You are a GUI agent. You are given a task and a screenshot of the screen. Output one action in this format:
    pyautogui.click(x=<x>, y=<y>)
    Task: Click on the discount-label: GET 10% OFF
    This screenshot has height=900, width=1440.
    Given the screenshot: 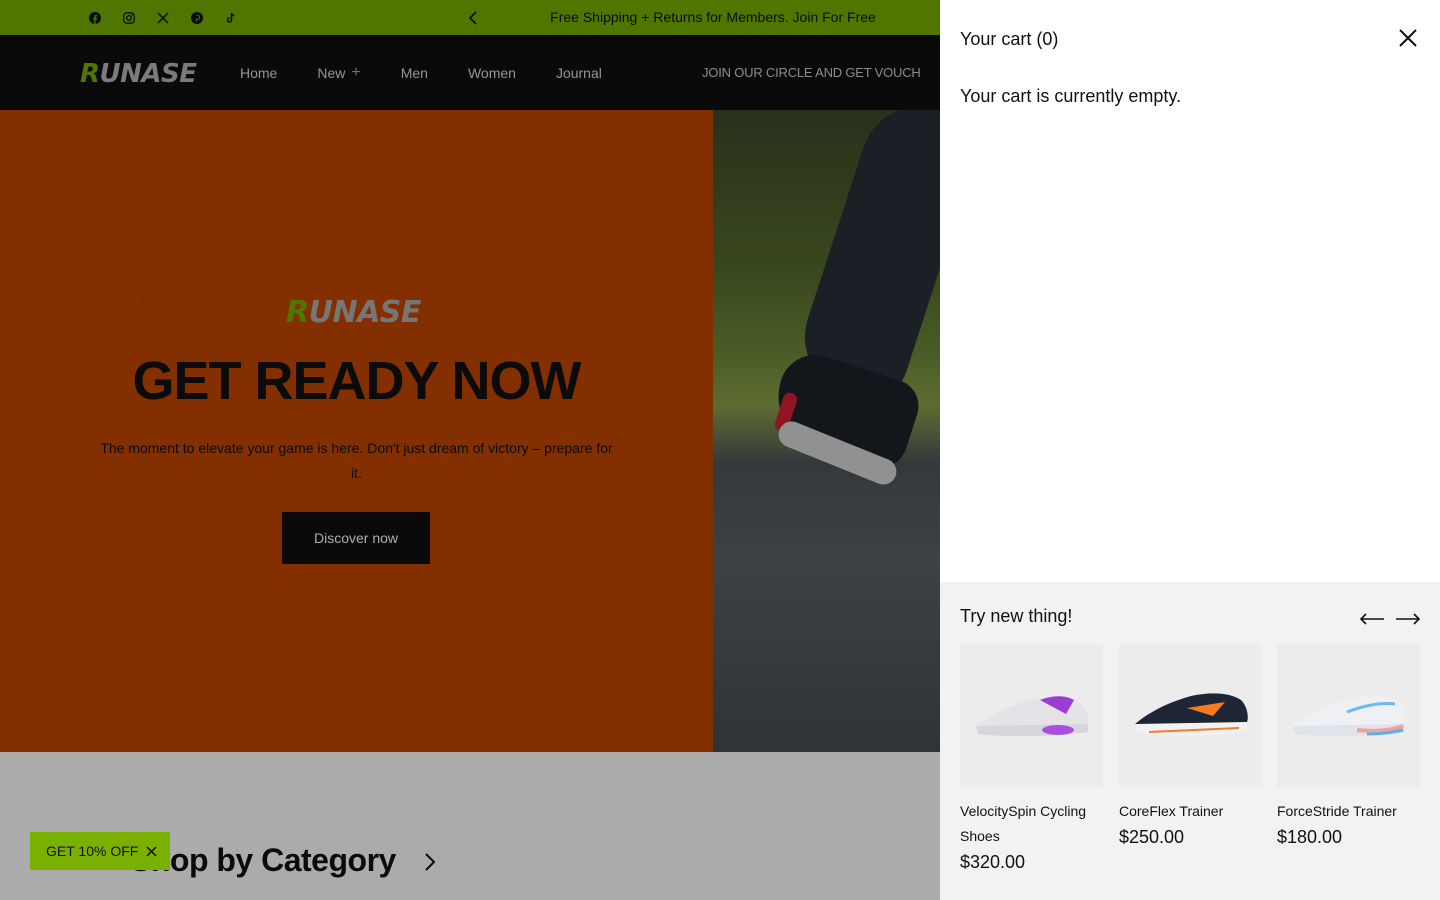 What is the action you would take?
    pyautogui.click(x=92, y=851)
    